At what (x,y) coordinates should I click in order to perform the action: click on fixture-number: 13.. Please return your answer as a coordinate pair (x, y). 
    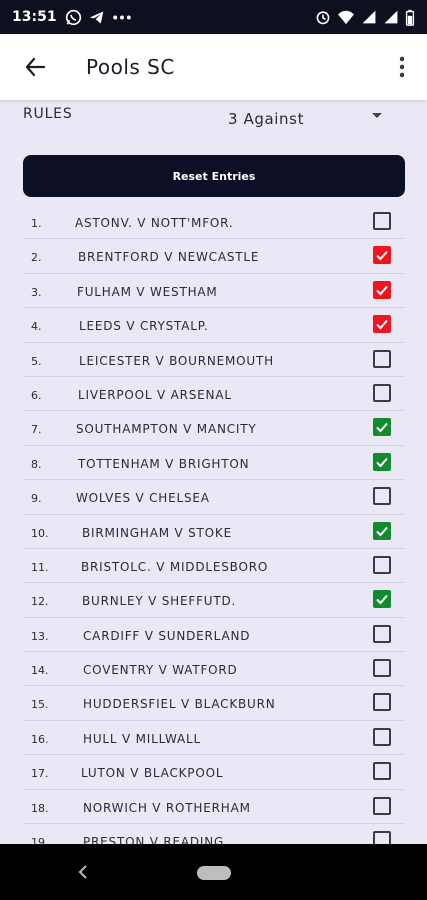
    Looking at the image, I should click on (40, 636).